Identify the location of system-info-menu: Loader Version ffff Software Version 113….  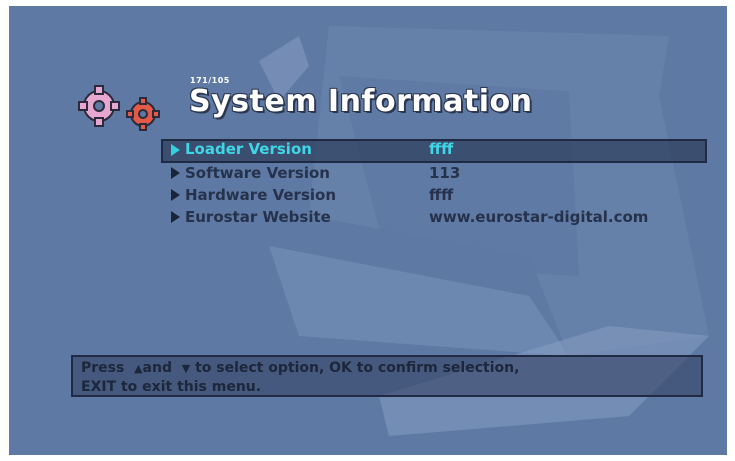
(434, 184).